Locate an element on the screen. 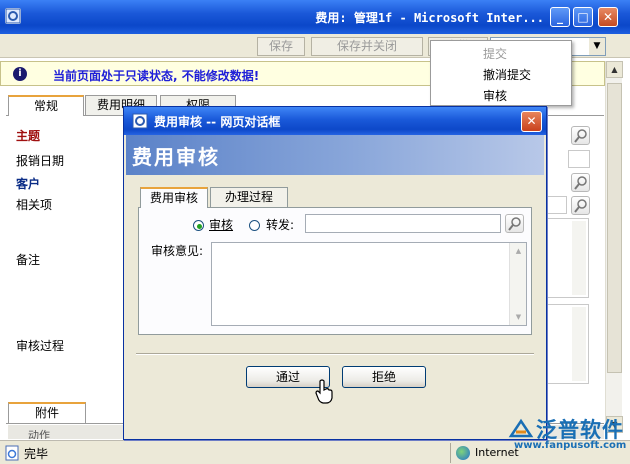  globe-icon is located at coordinates (463, 453).